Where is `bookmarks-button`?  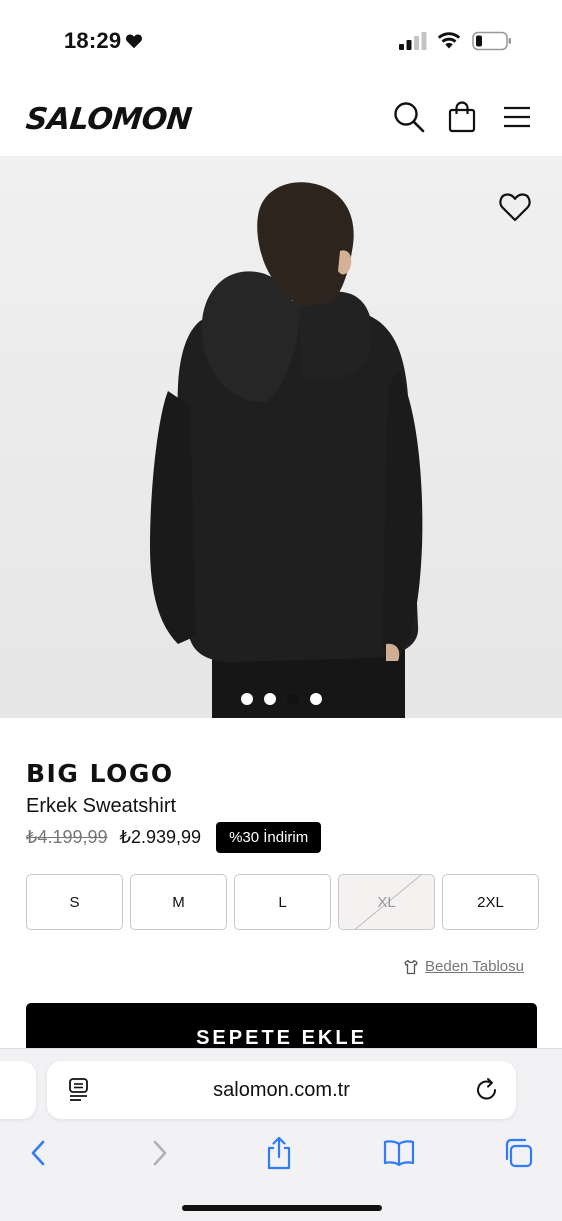
bookmarks-button is located at coordinates (399, 1153).